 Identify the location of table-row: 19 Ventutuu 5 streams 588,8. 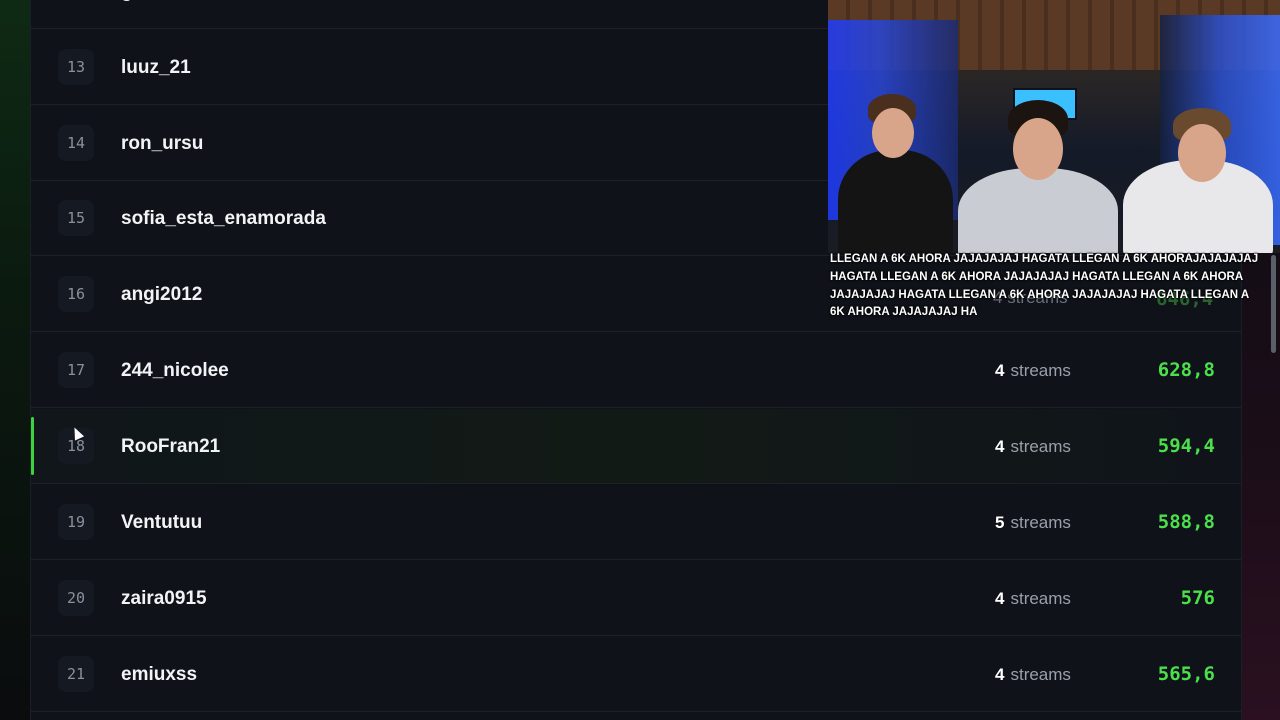
(636, 522).